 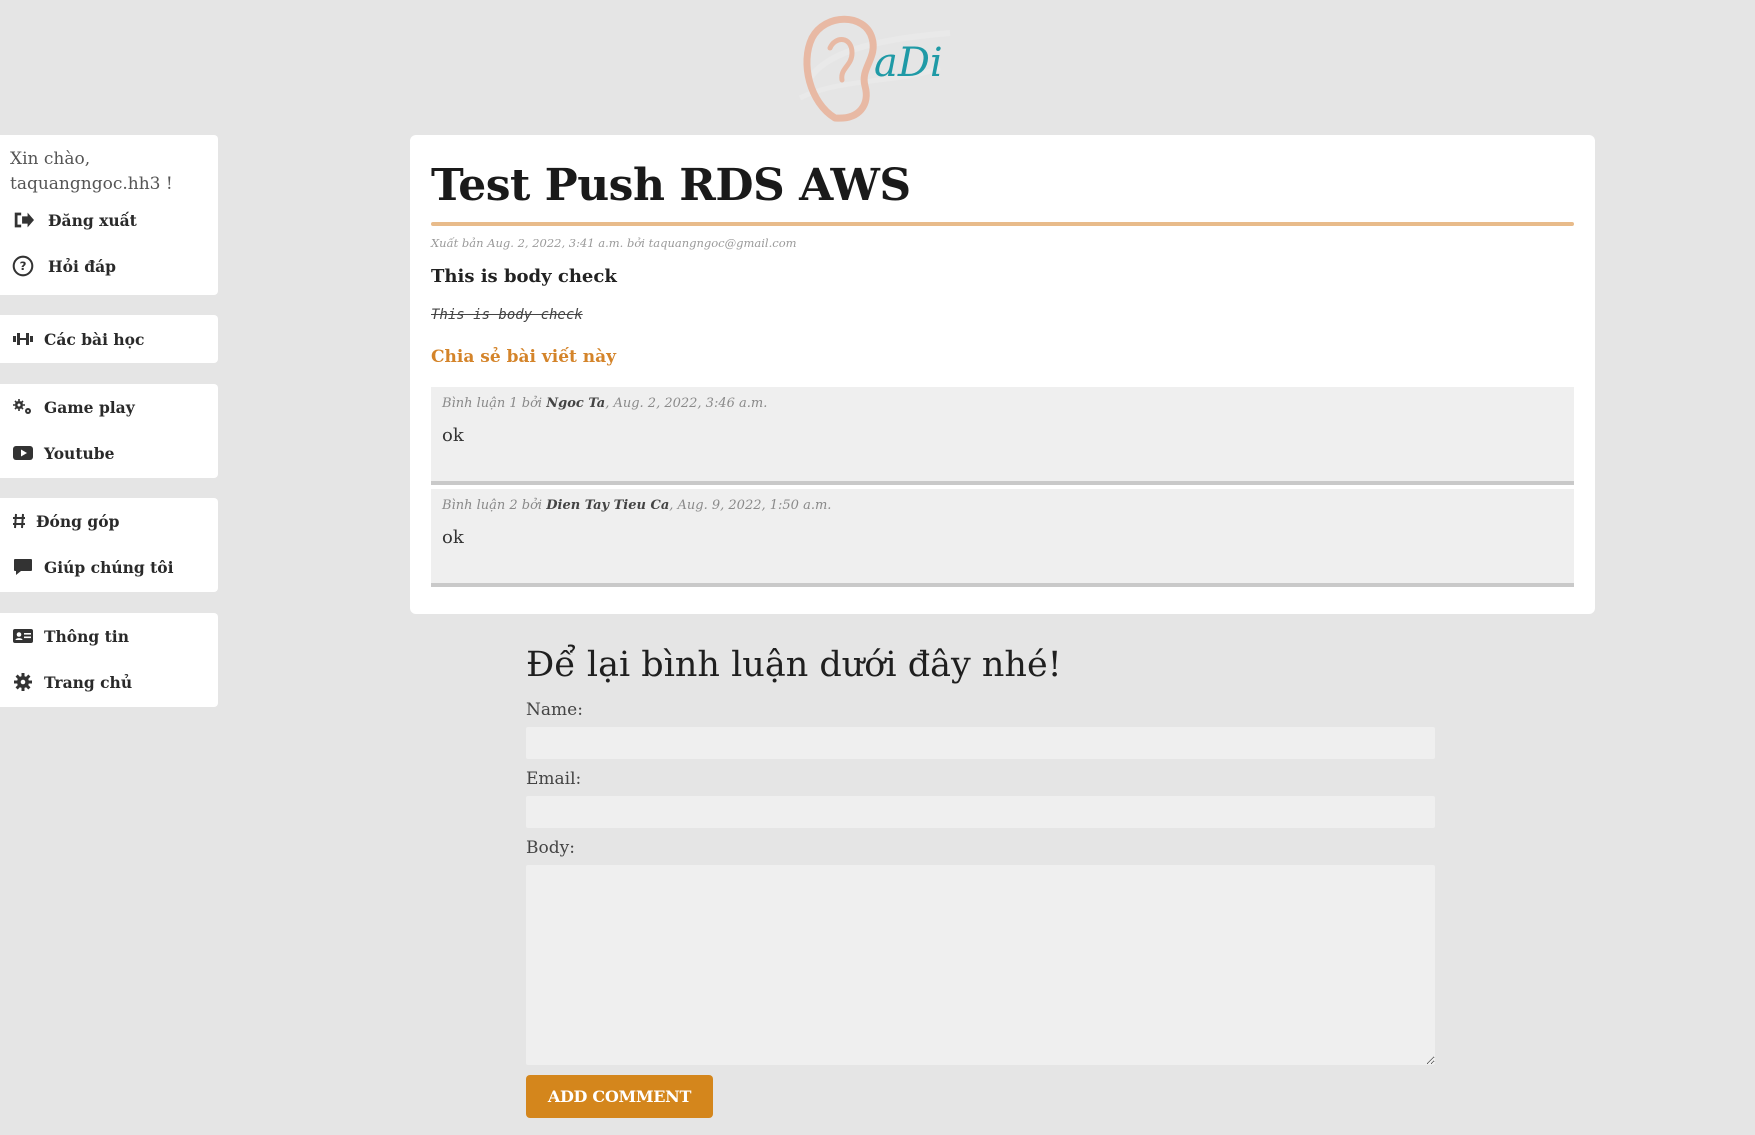 I want to click on sidebar-item-faq: ? Hỏi đáp, so click(x=109, y=266).